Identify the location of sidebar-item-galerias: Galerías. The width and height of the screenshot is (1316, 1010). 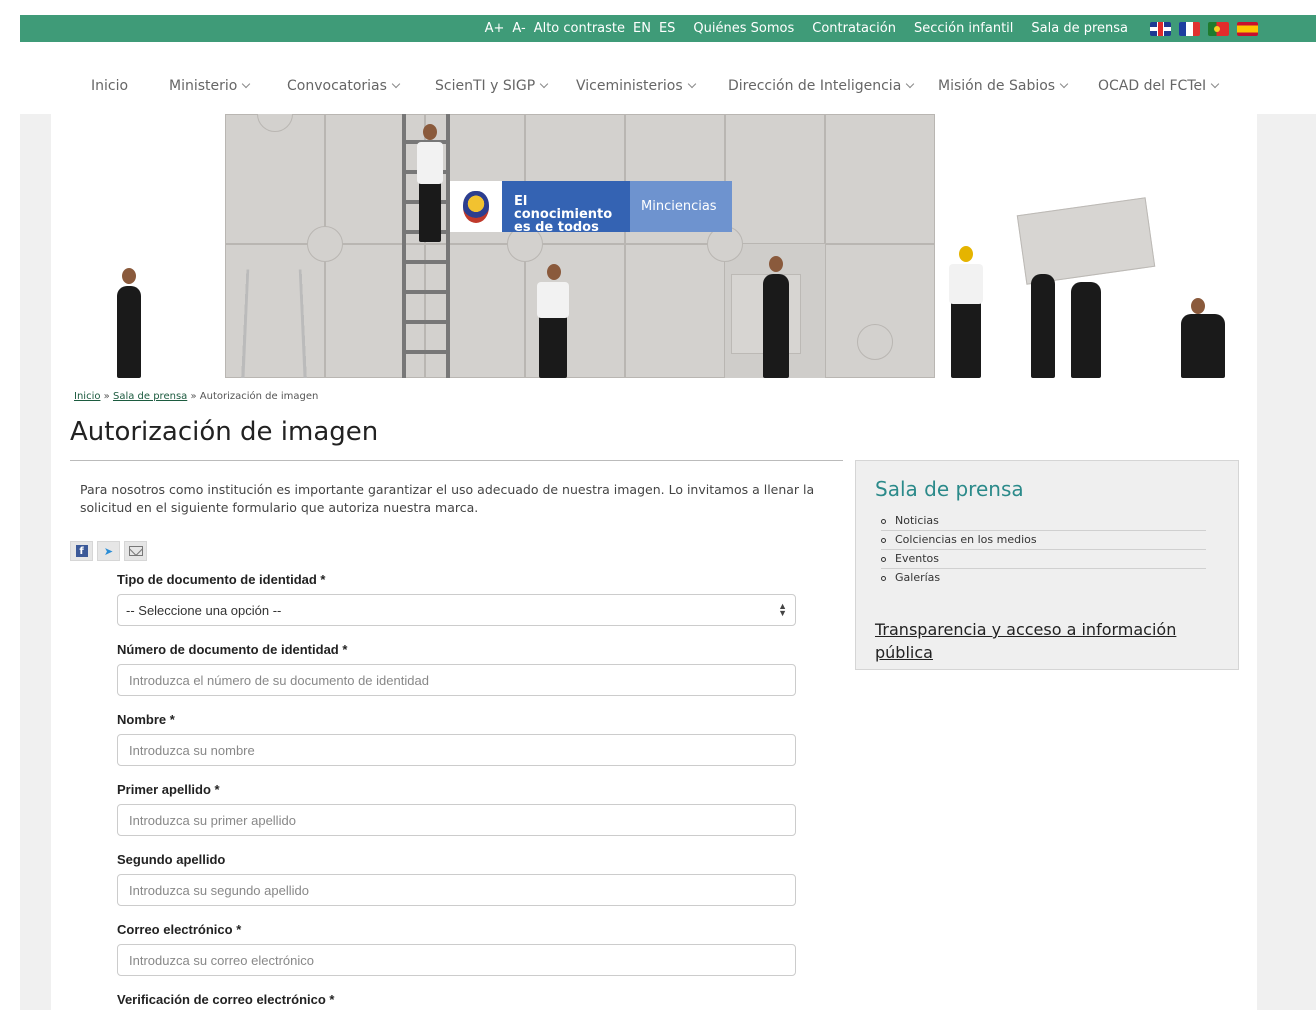
(1043, 578).